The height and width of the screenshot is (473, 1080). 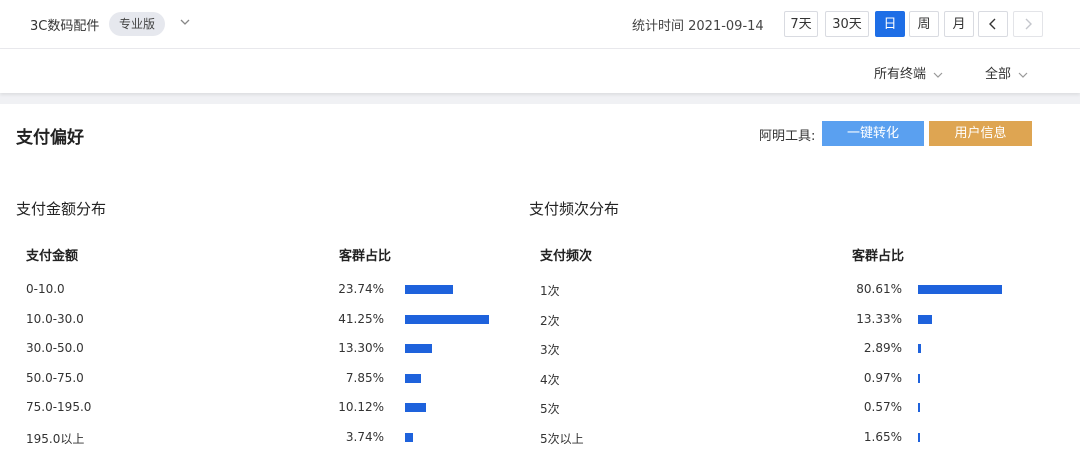 I want to click on row-label: 195.0以上, so click(x=55, y=438).